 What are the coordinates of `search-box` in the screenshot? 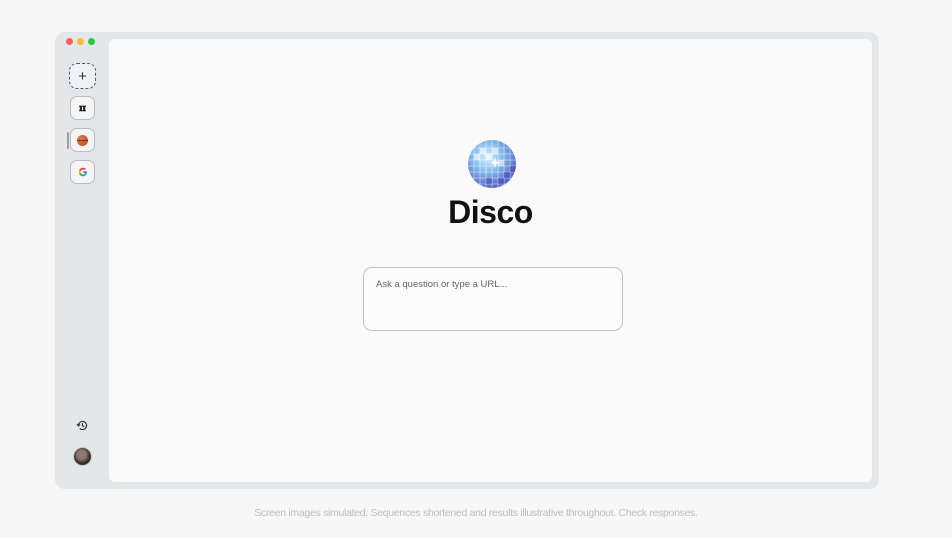 It's located at (493, 299).